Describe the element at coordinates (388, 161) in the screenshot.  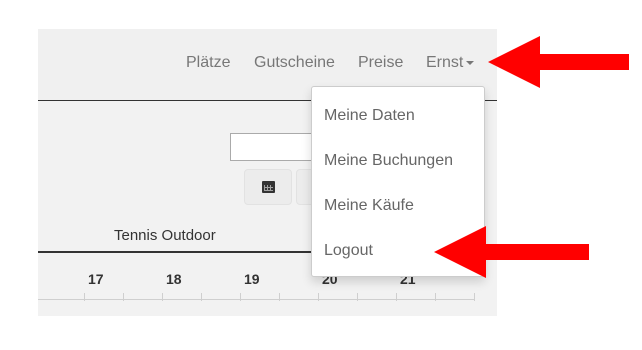
I see `menu-item-meine-buchungen: Meine Buchungen` at that location.